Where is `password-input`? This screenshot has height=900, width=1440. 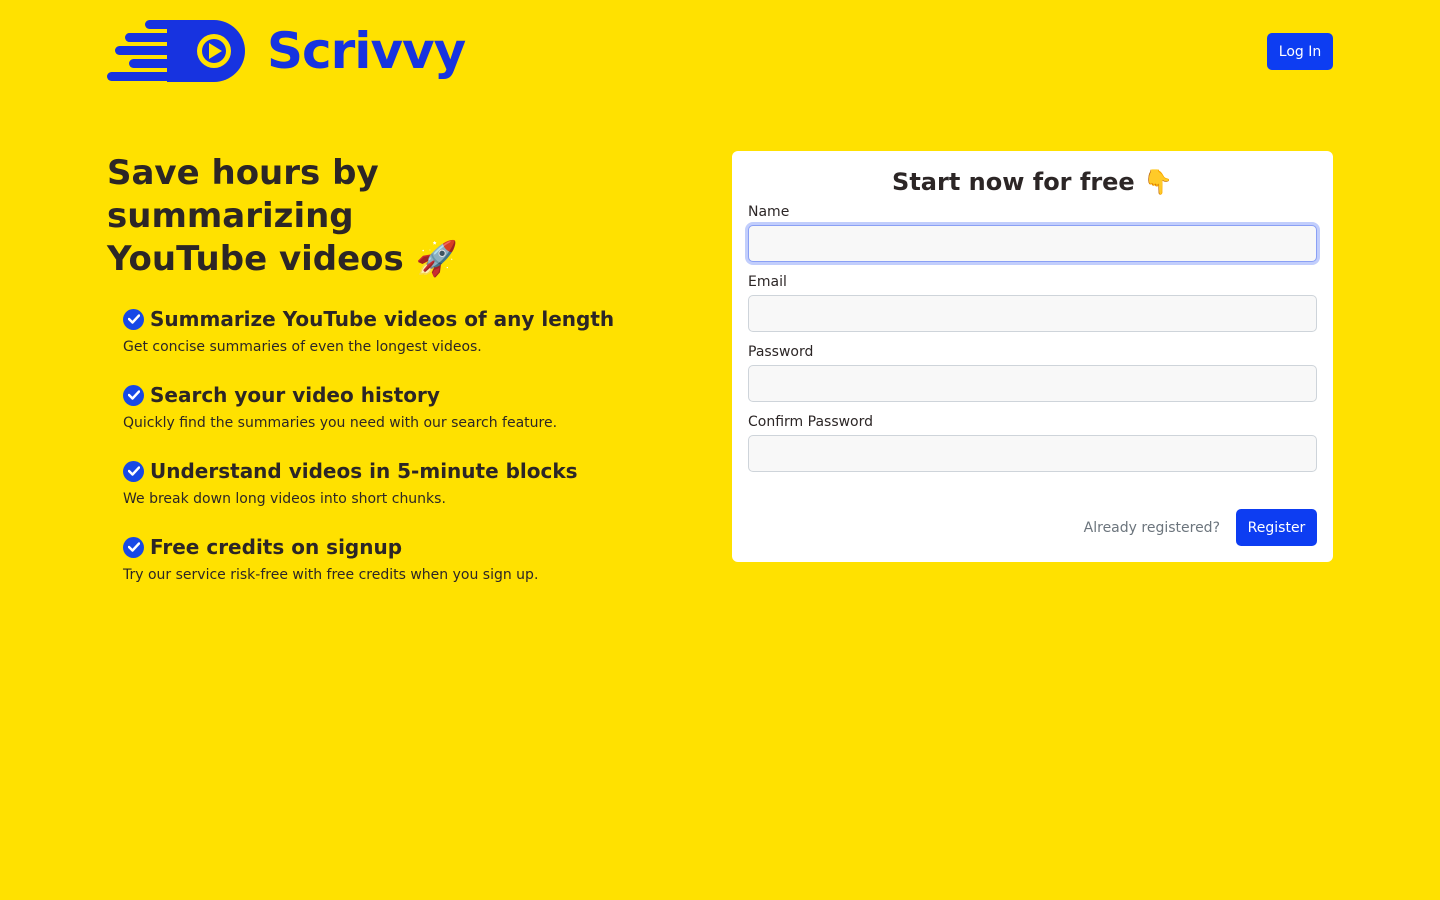
password-input is located at coordinates (1032, 383).